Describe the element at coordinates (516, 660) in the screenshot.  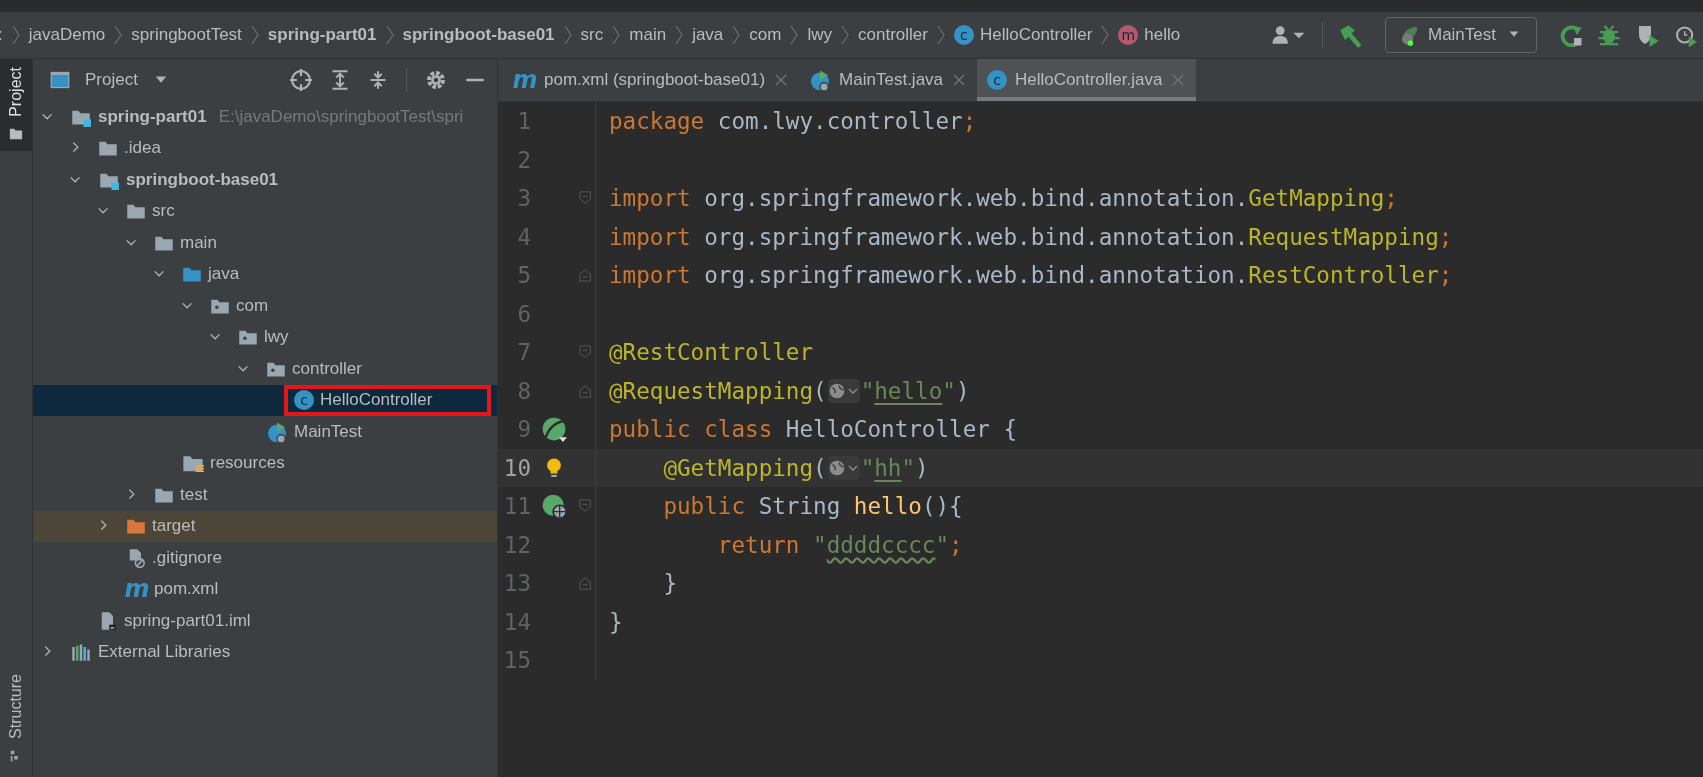
I see `line-number: 15` at that location.